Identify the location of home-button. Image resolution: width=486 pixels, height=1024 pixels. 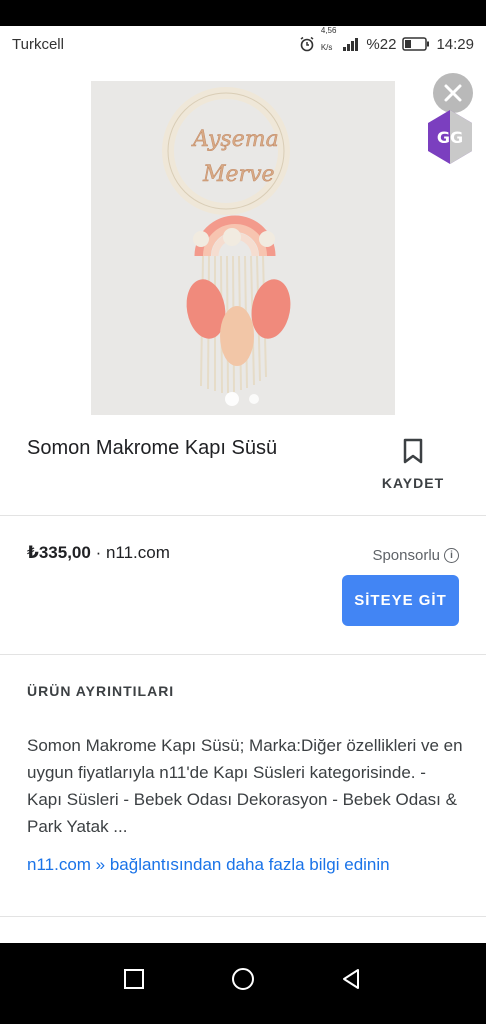
(243, 979).